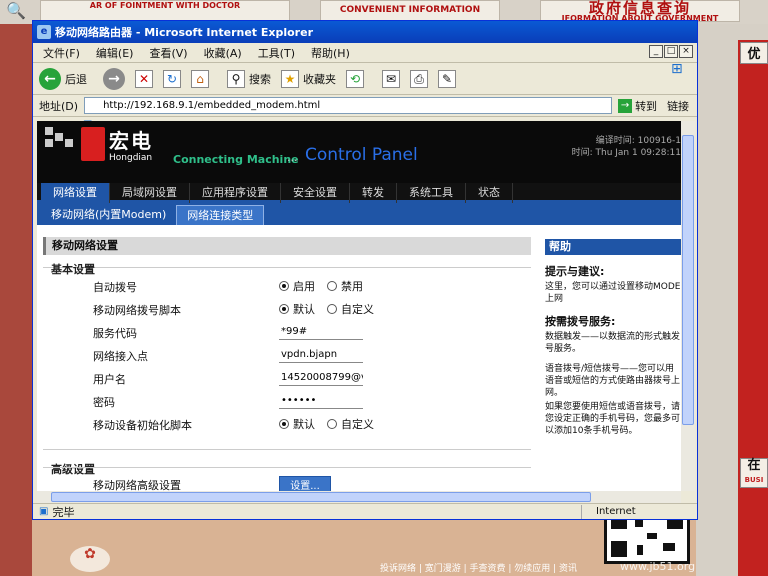 The height and width of the screenshot is (576, 768). I want to click on group-basic-label: 基本设置, so click(73, 269).